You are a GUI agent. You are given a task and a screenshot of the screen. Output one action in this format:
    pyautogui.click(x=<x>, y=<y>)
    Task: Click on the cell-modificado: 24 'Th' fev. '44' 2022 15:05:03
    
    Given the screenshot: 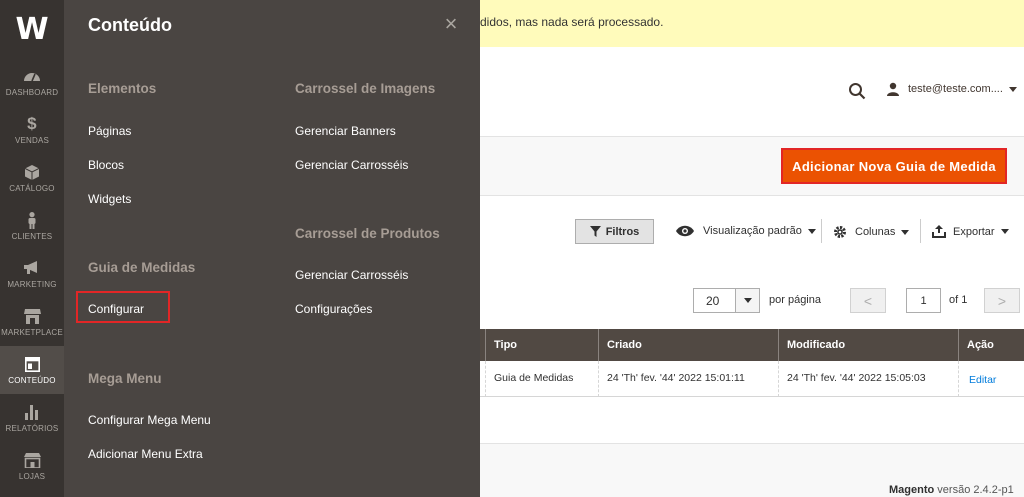 What is the action you would take?
    pyautogui.click(x=868, y=379)
    